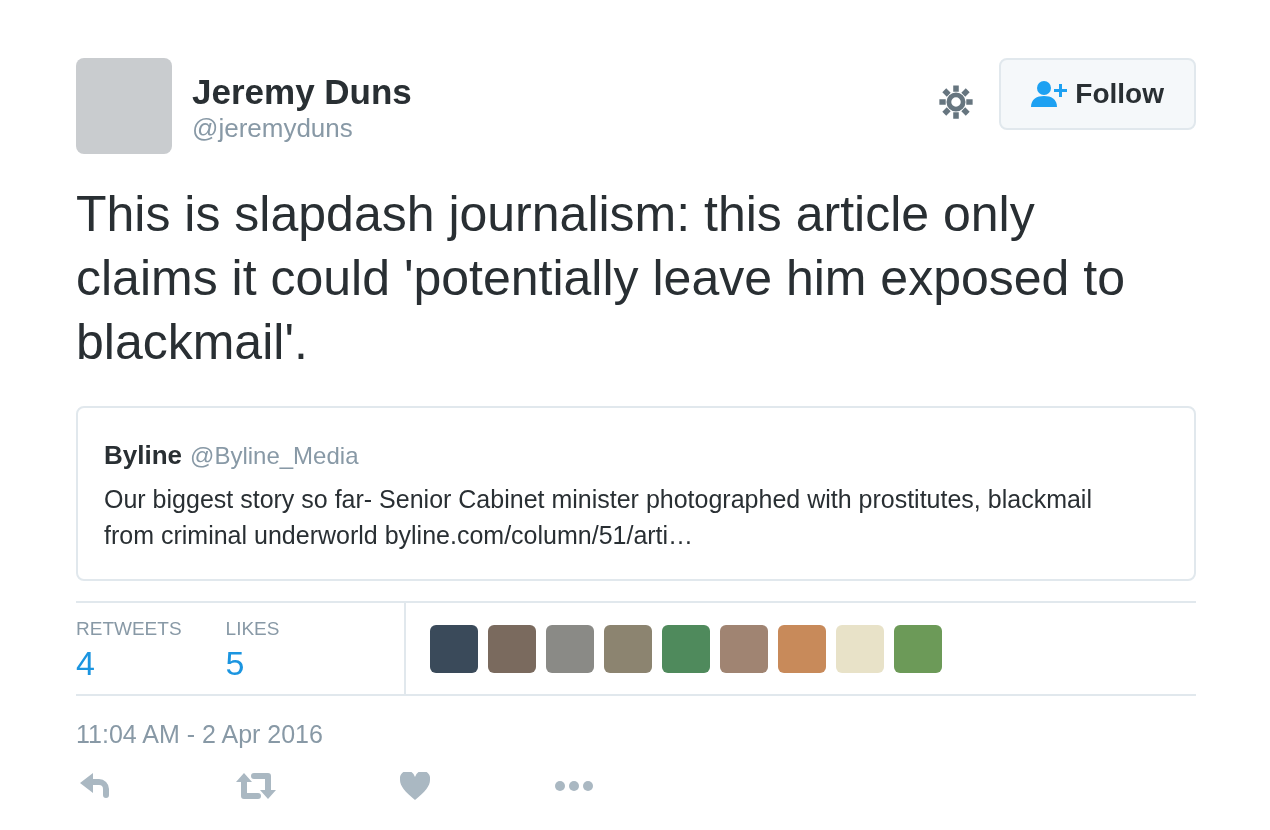  Describe the element at coordinates (274, 456) in the screenshot. I see `quoted-author-handle: @Byline_Media` at that location.